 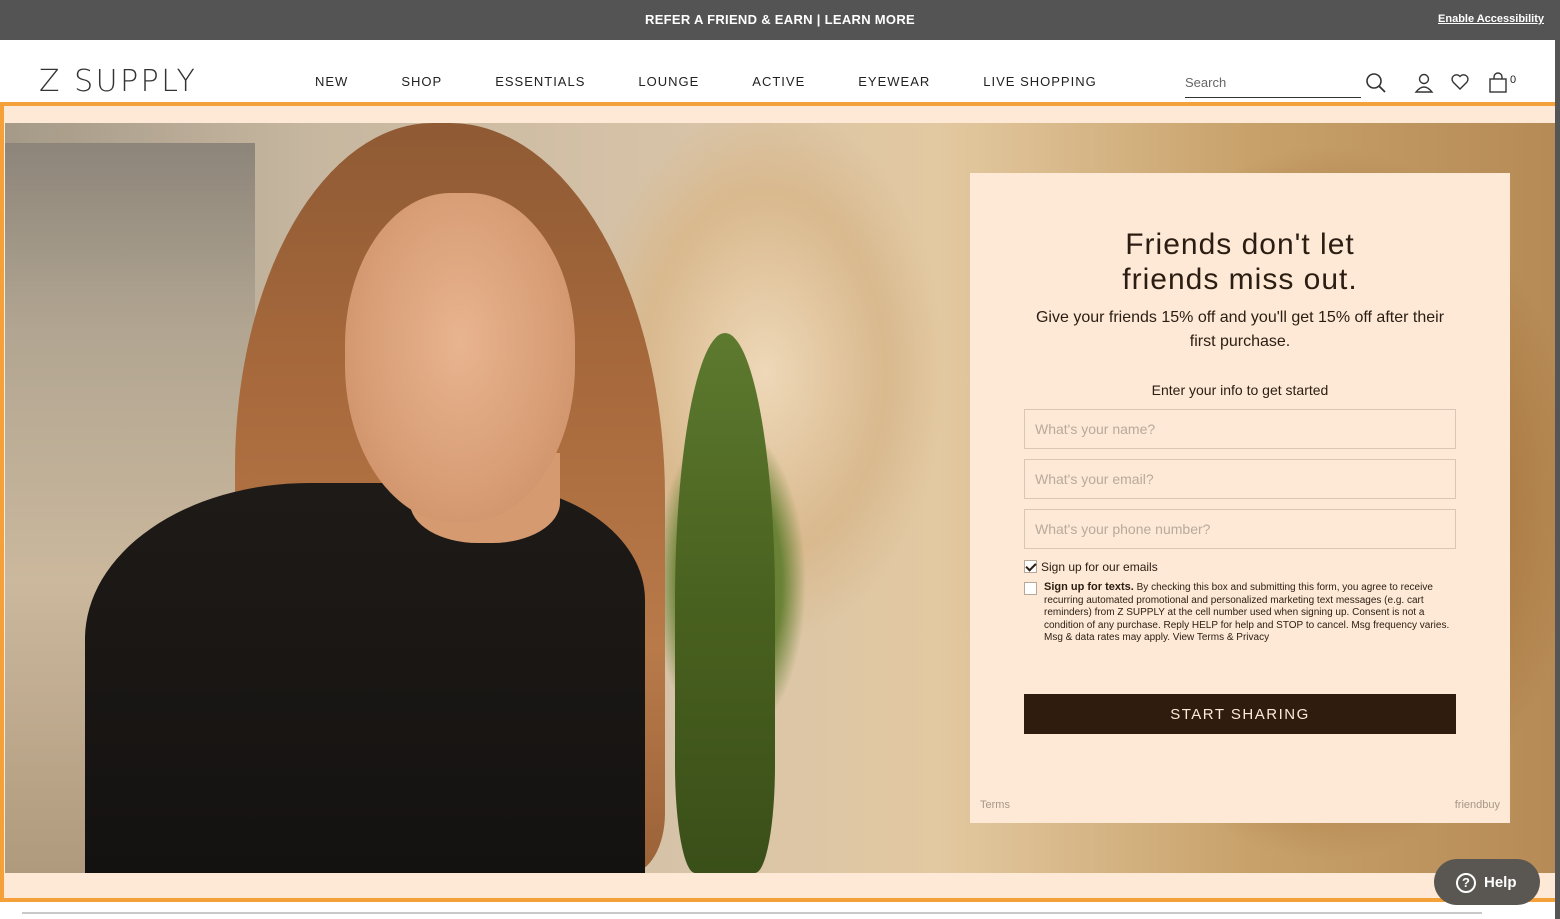 What do you see at coordinates (1240, 262) in the screenshot?
I see `modal-heading: Friends don't let friends miss out.` at bounding box center [1240, 262].